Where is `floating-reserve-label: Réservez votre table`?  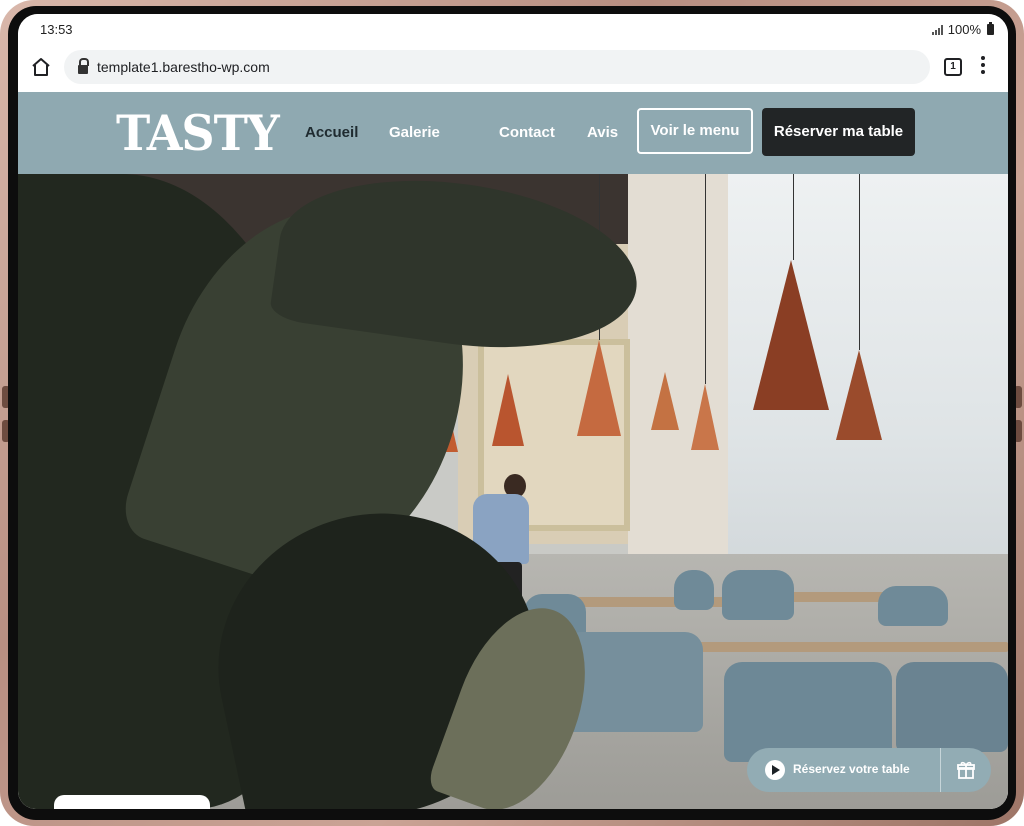
floating-reserve-label: Réservez votre table is located at coordinates (851, 769).